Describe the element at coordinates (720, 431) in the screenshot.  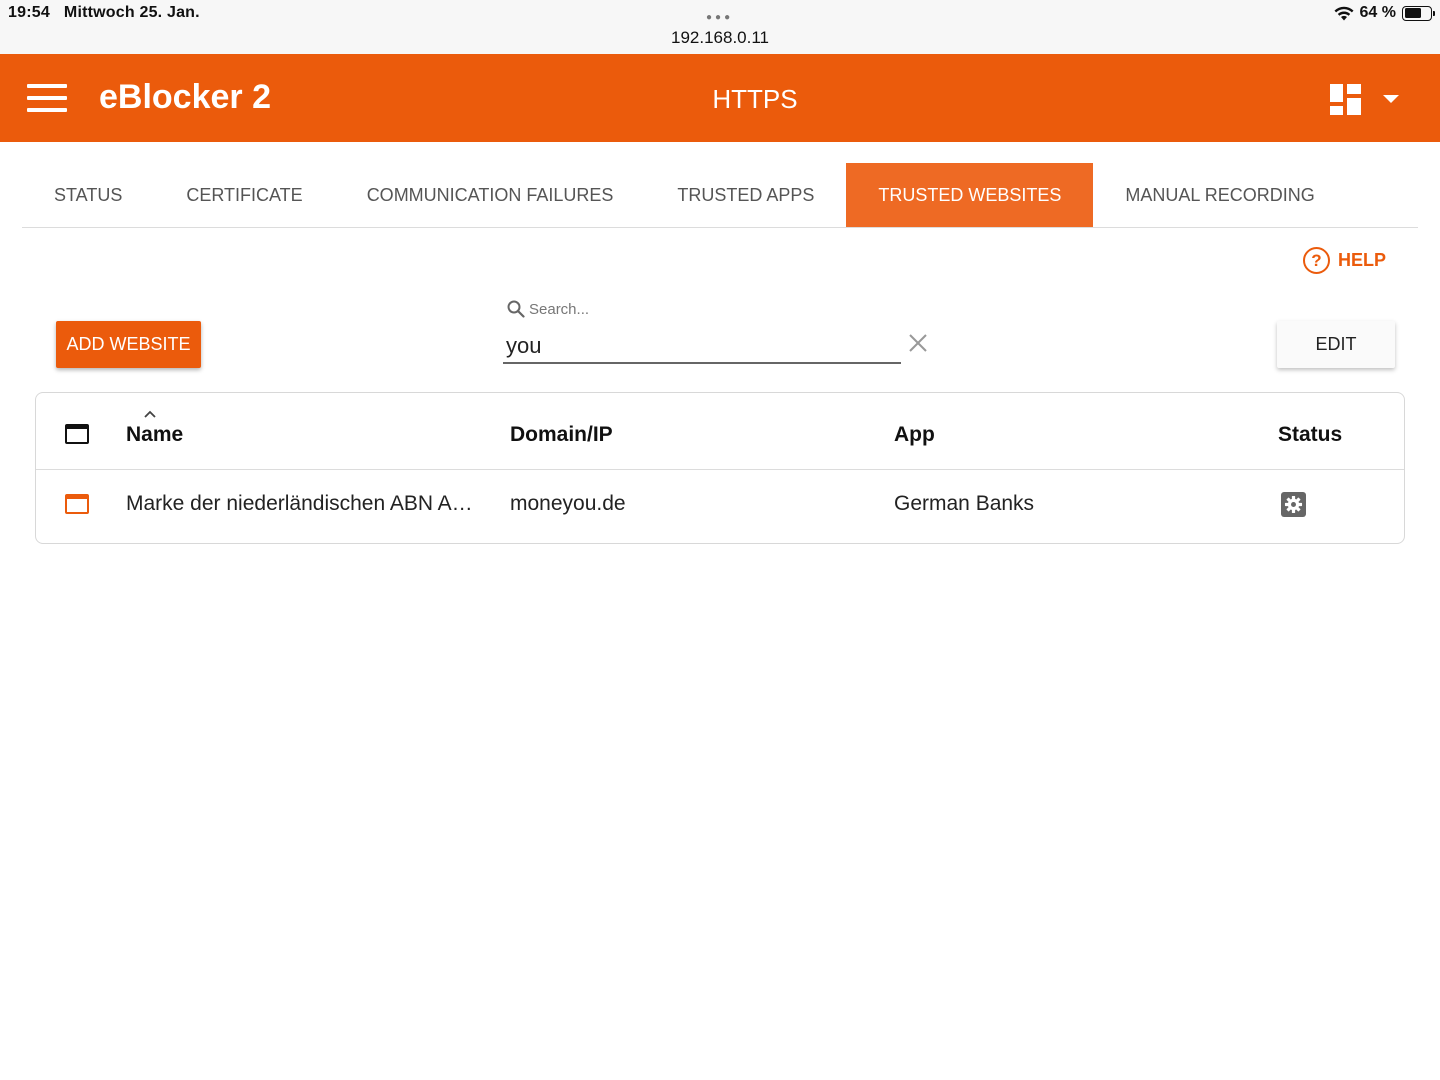
I see `table-header` at that location.